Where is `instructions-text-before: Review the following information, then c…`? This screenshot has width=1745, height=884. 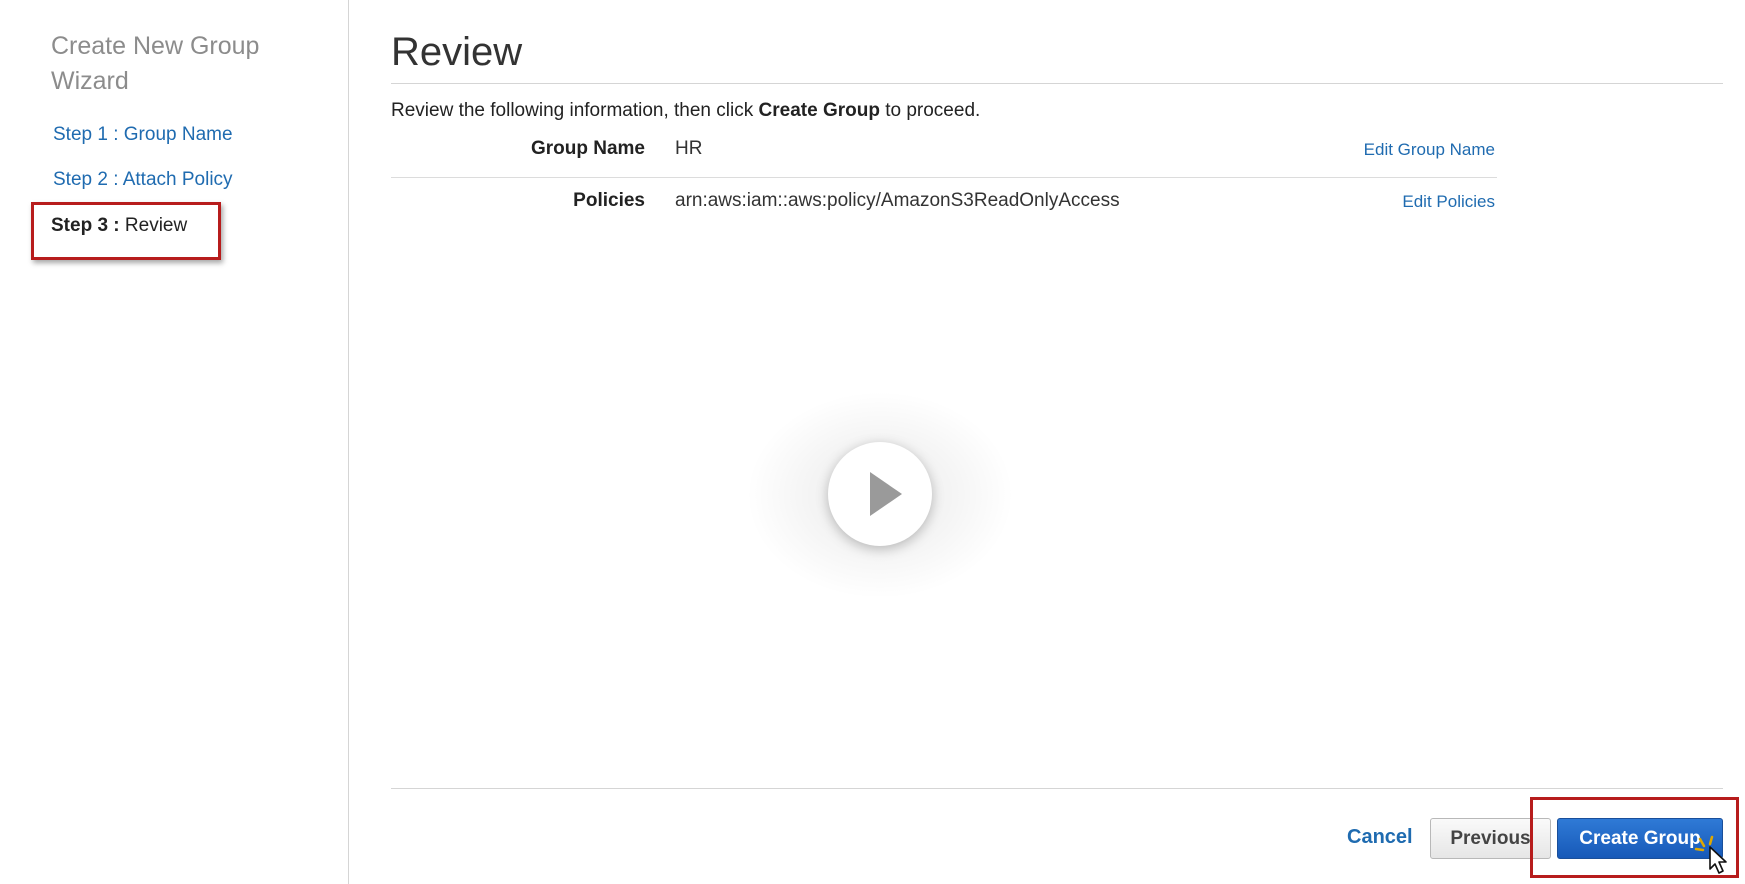
instructions-text-before: Review the following information, then c… is located at coordinates (572, 110).